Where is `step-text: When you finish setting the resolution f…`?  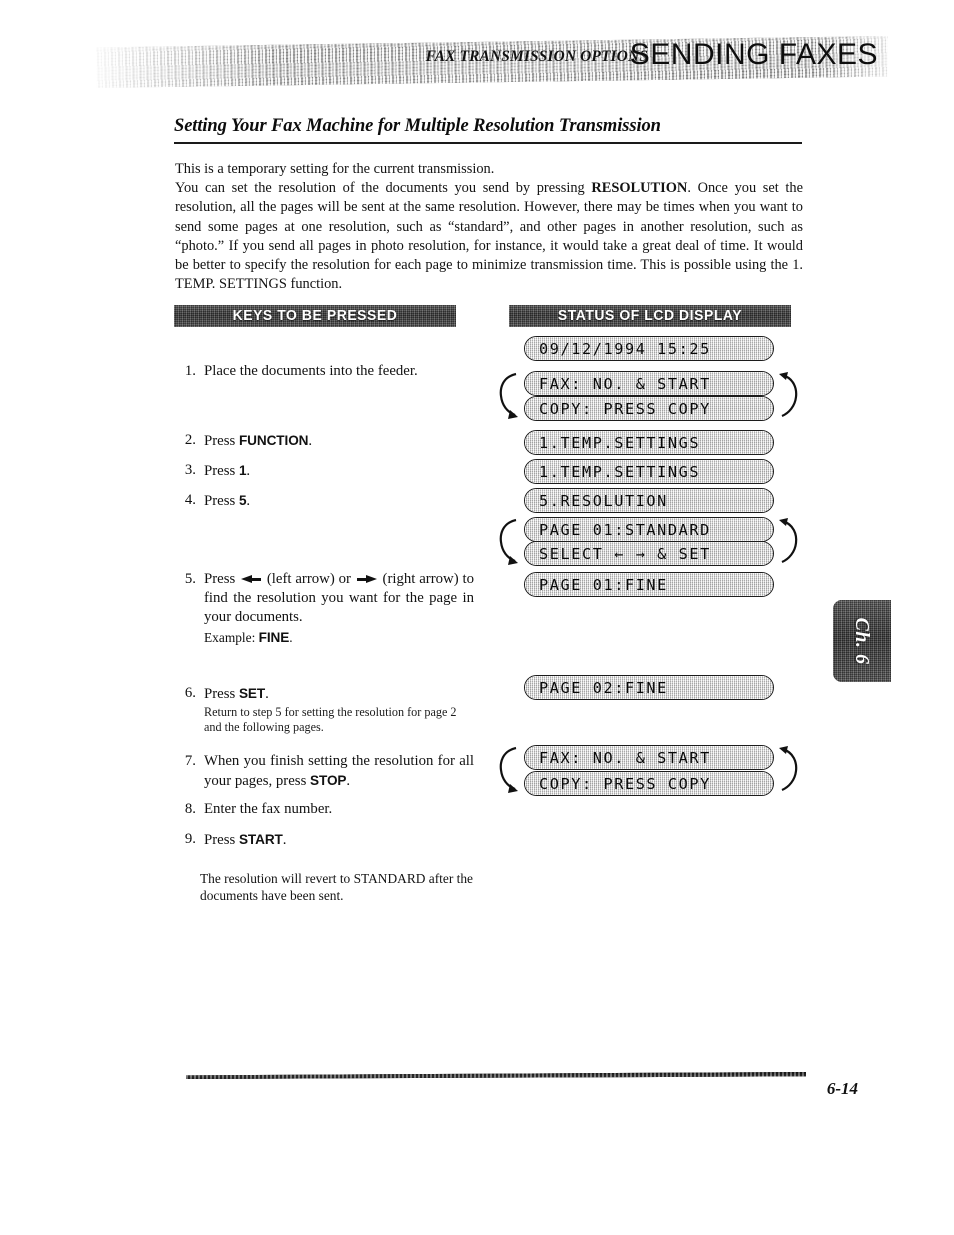 step-text: When you finish setting the resolution f… is located at coordinates (339, 771).